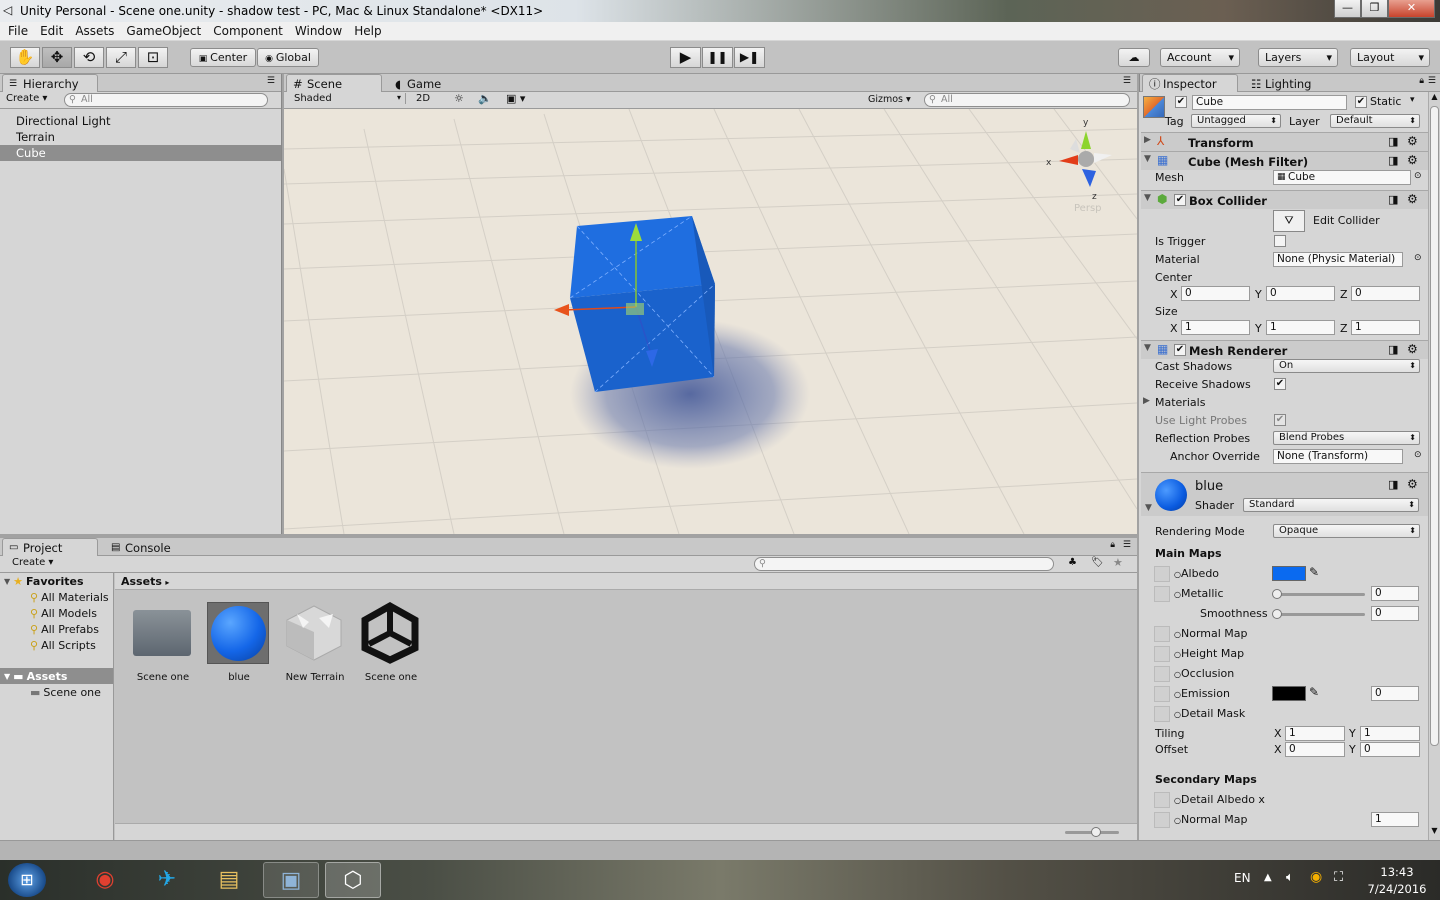 This screenshot has width=1440, height=900. Describe the element at coordinates (1162, 820) in the screenshot. I see `secondary-normal-map-slot` at that location.